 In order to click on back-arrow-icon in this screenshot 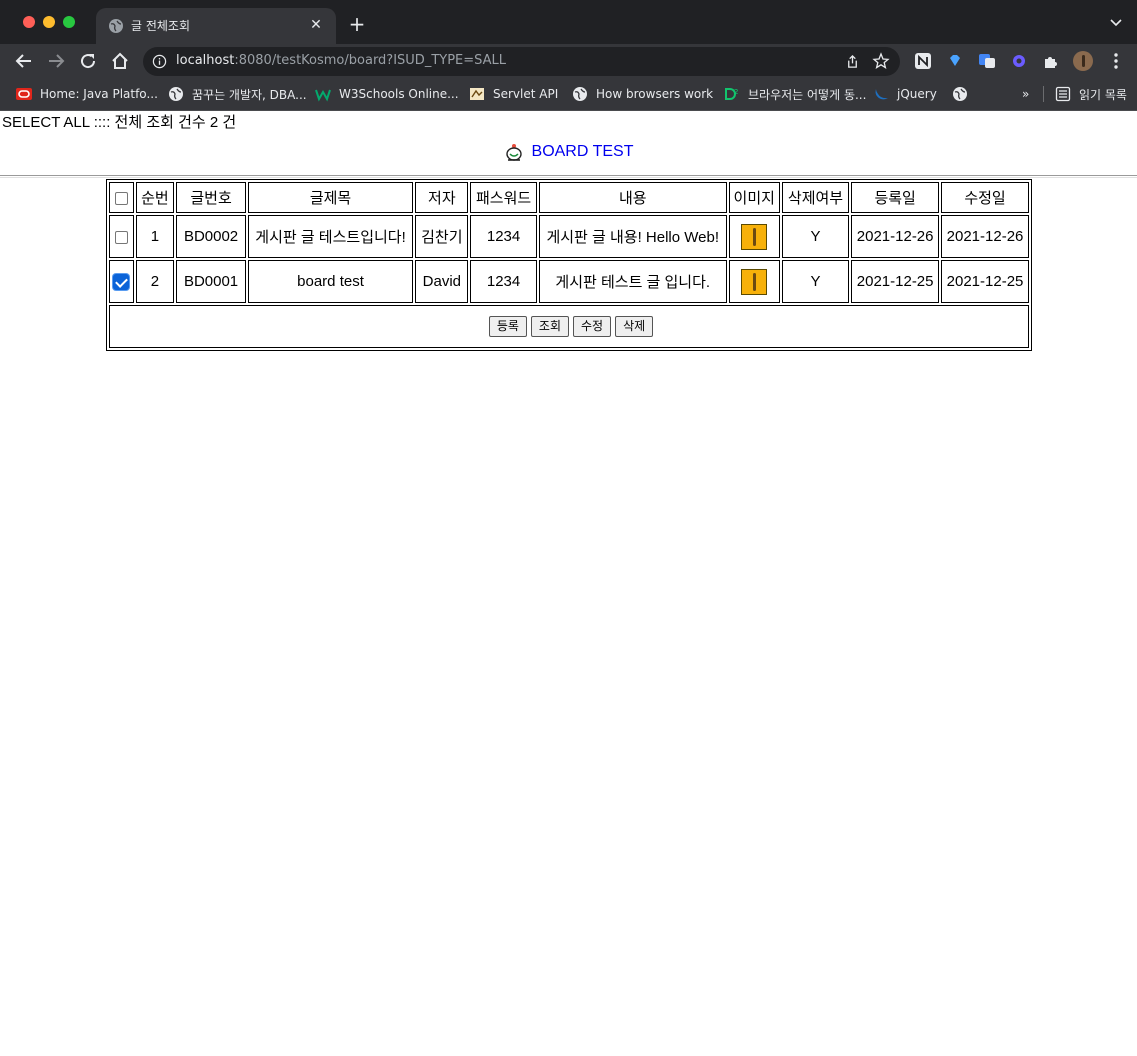, I will do `click(24, 61)`.